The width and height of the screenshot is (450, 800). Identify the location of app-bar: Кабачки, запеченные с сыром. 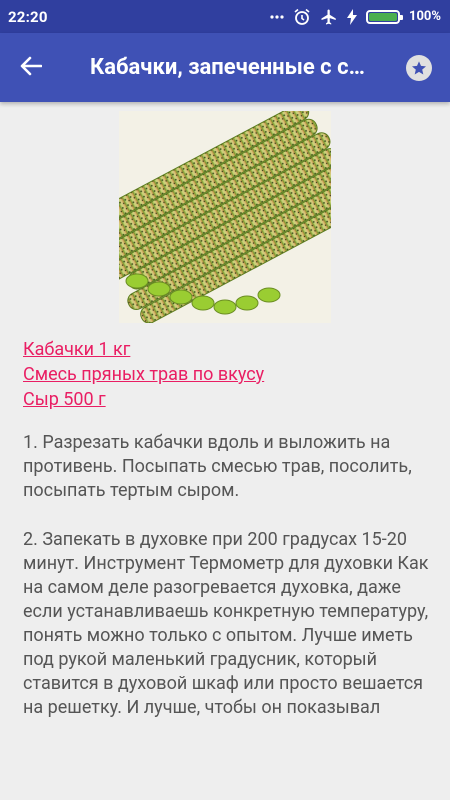
(225, 67).